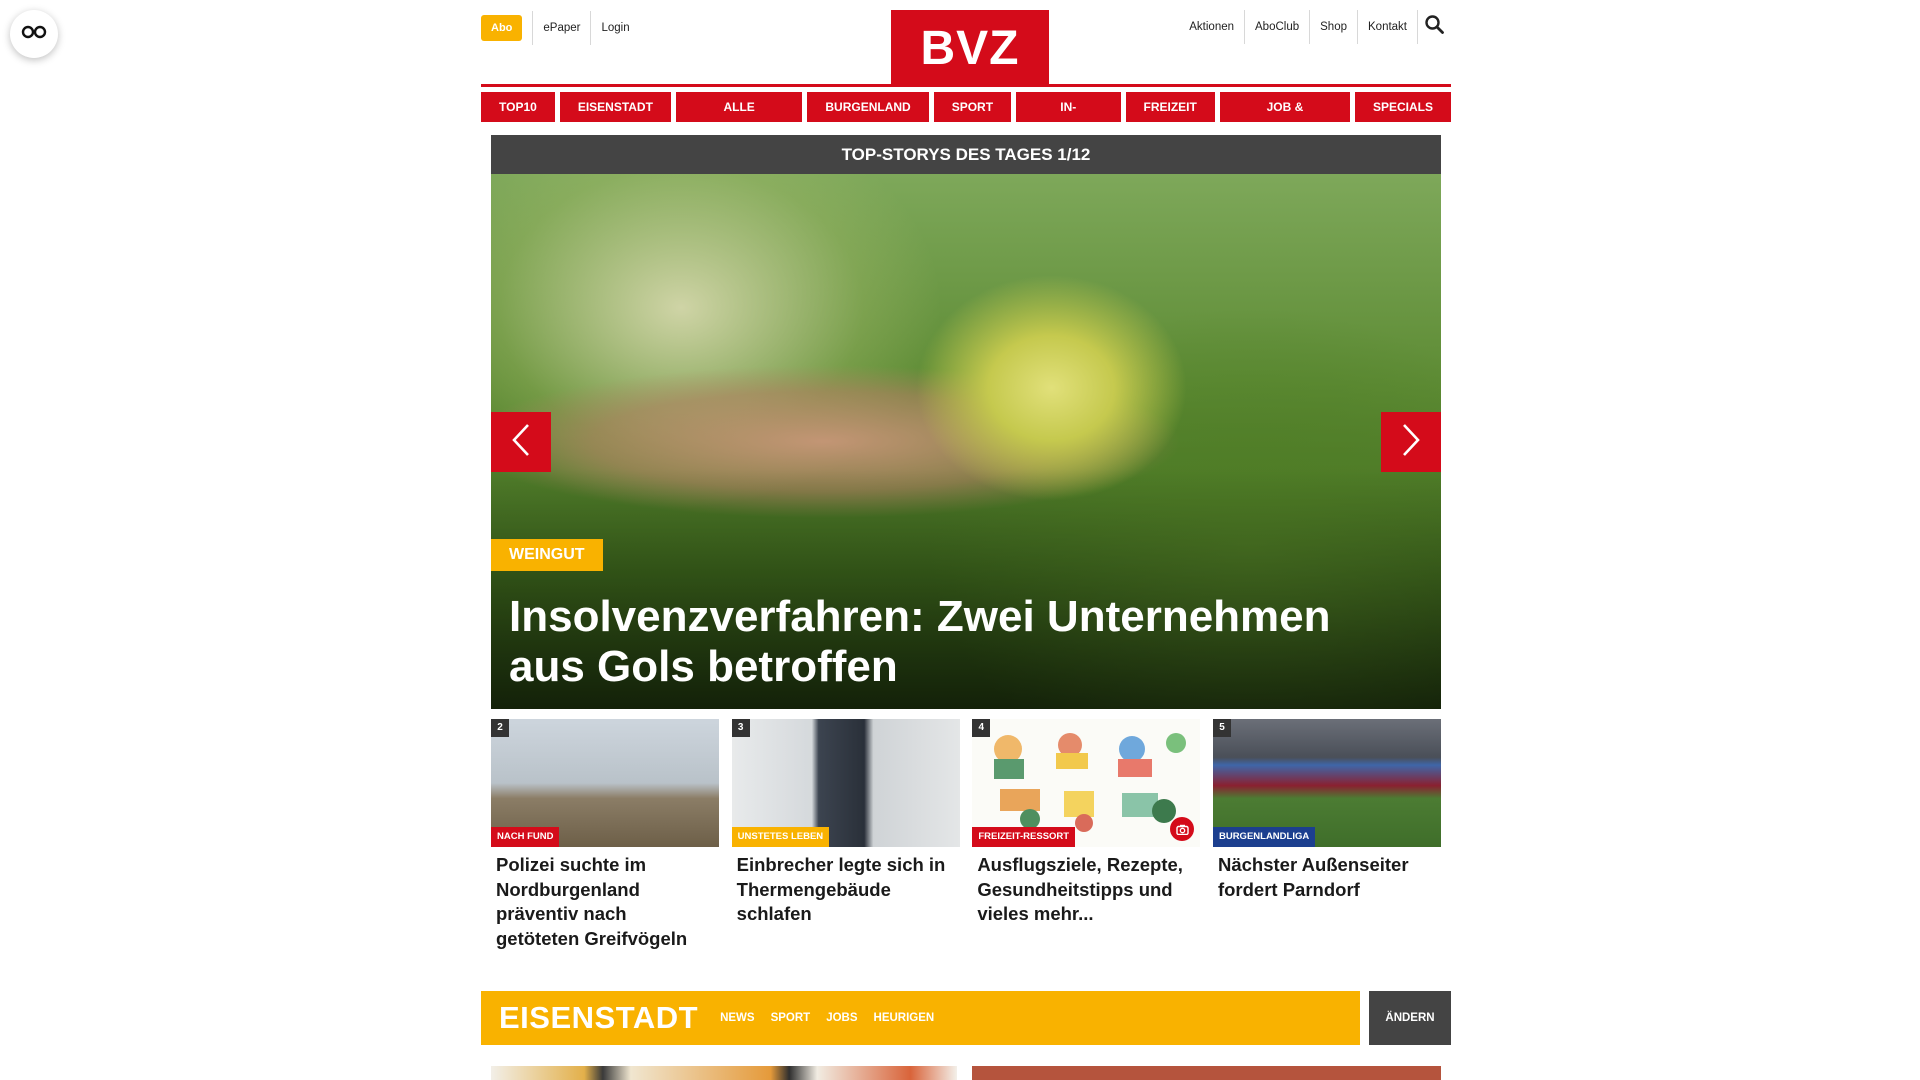  I want to click on region-link-sport: SPORT, so click(791, 1018).